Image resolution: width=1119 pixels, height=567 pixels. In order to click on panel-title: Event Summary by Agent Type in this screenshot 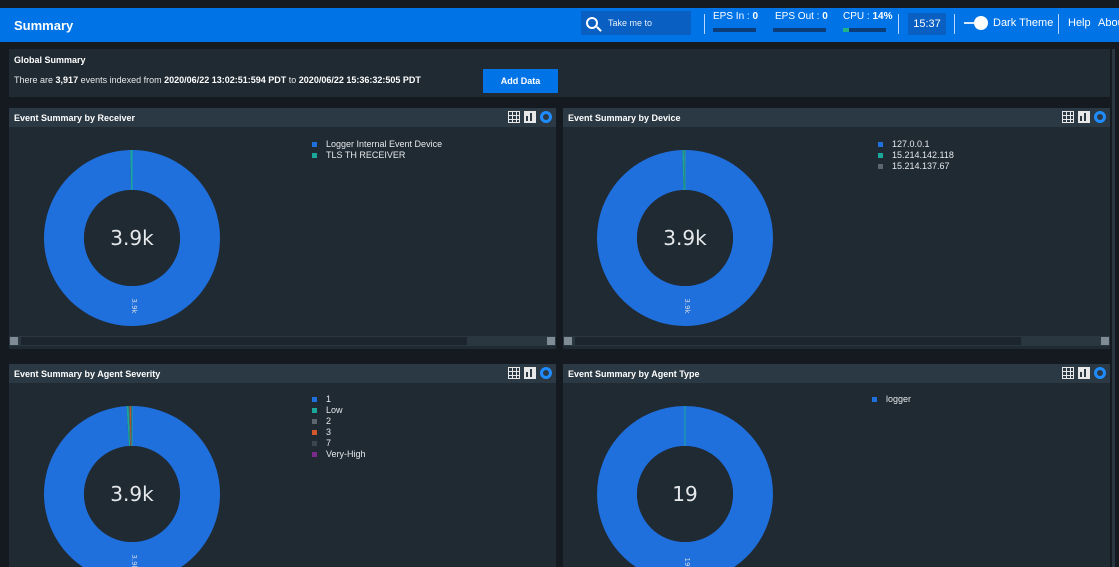, I will do `click(634, 374)`.